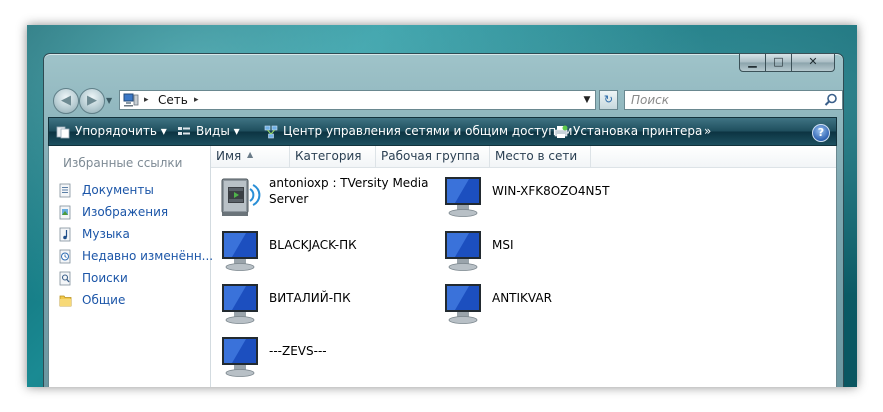 The width and height of the screenshot is (883, 412). I want to click on favorite-link-public: Общие, so click(92, 300).